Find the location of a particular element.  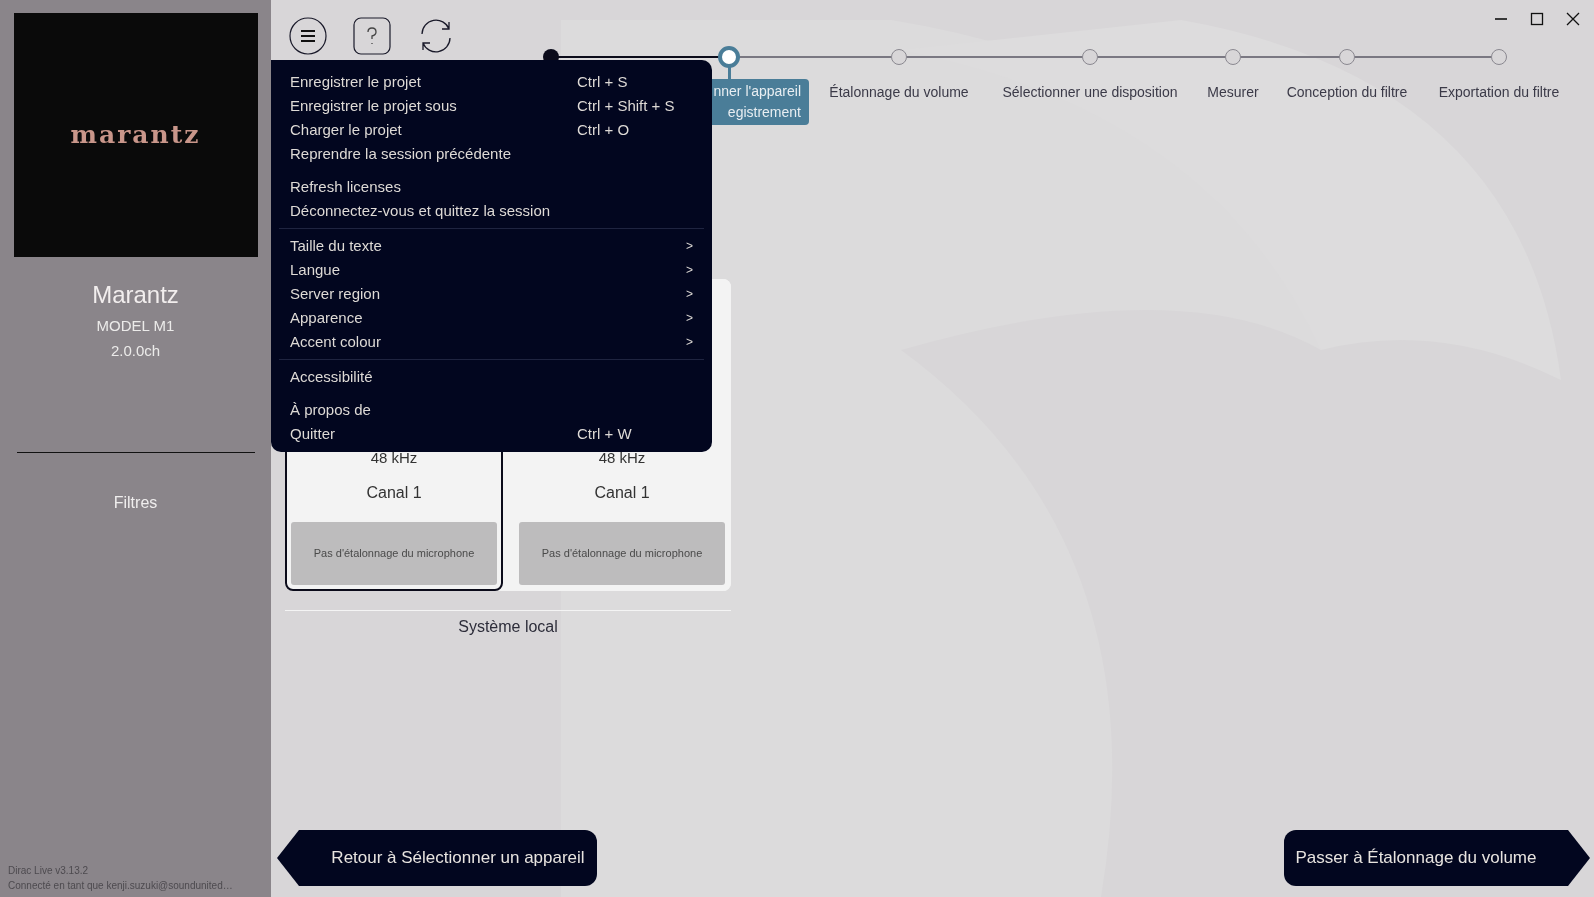

logo: marantz is located at coordinates (135, 135).